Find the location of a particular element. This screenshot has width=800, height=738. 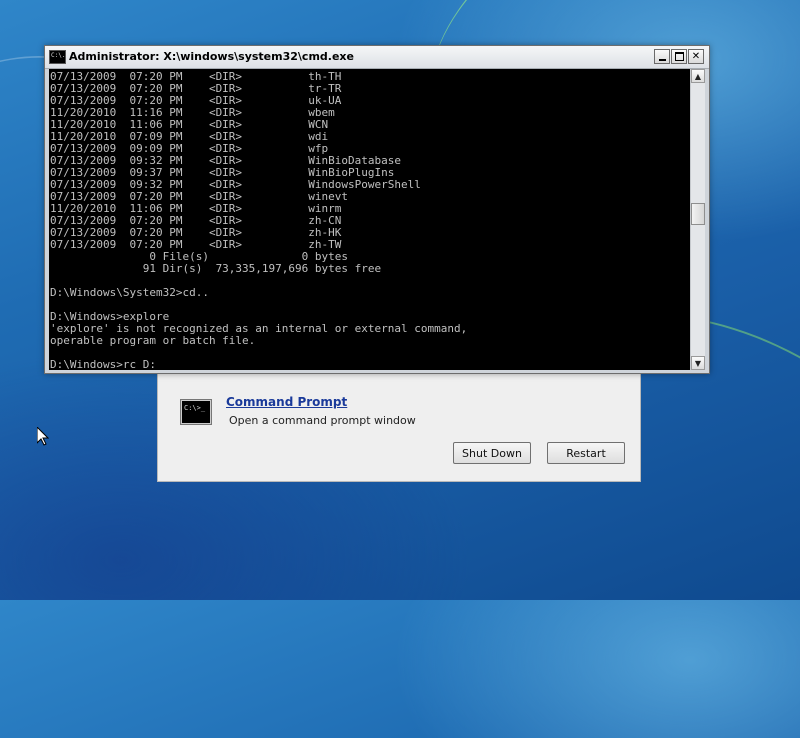

minimize-icon is located at coordinates (662, 59).